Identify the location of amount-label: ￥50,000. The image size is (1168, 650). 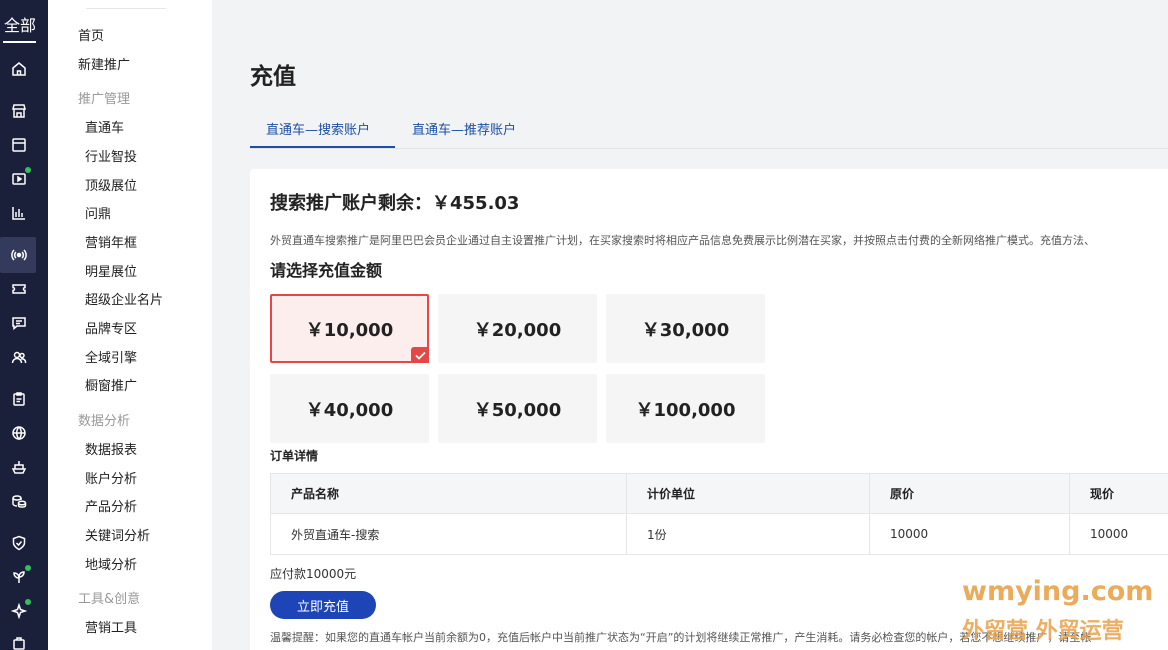
(517, 410).